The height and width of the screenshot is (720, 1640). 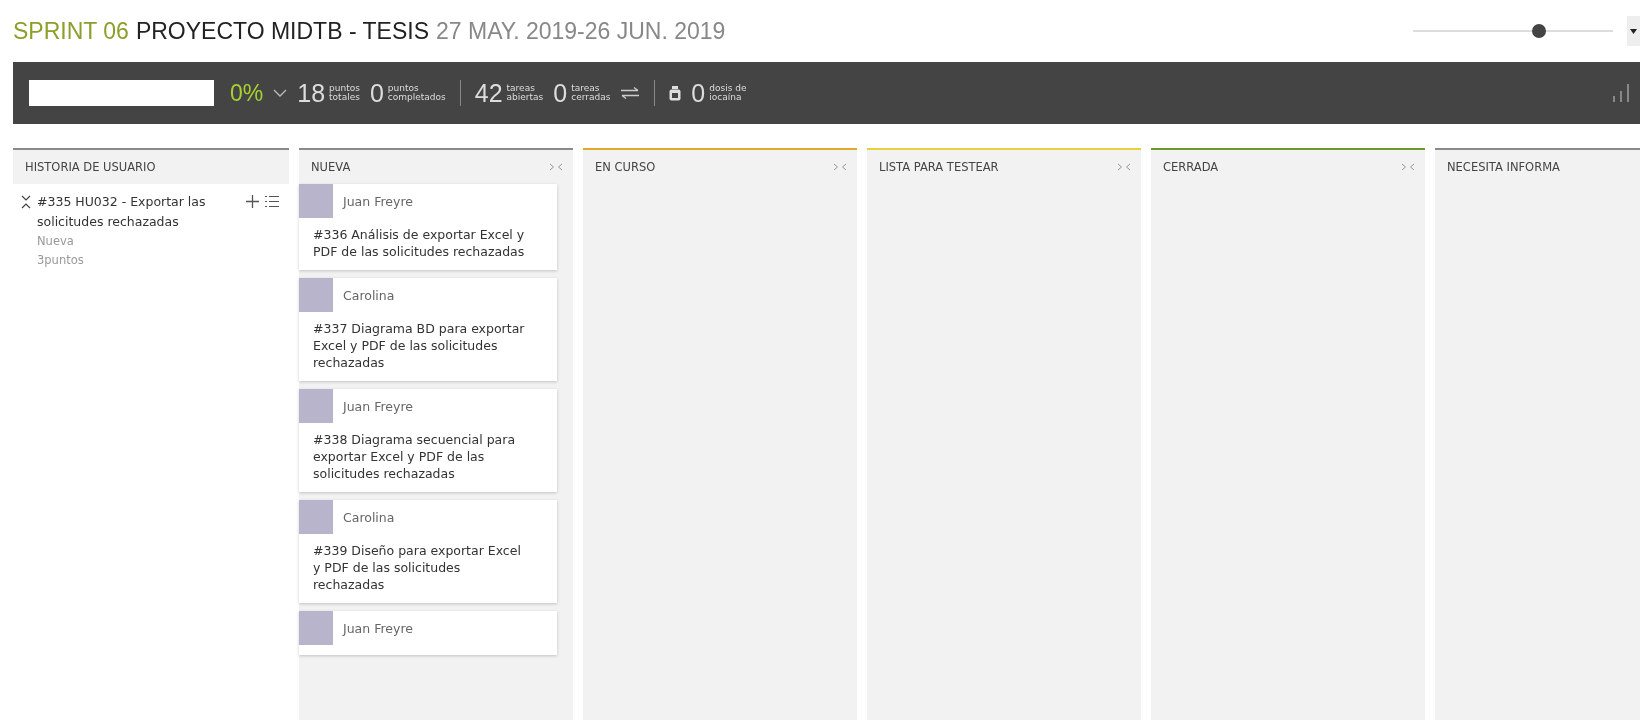 What do you see at coordinates (252, 201) in the screenshot?
I see `plus-icon` at bounding box center [252, 201].